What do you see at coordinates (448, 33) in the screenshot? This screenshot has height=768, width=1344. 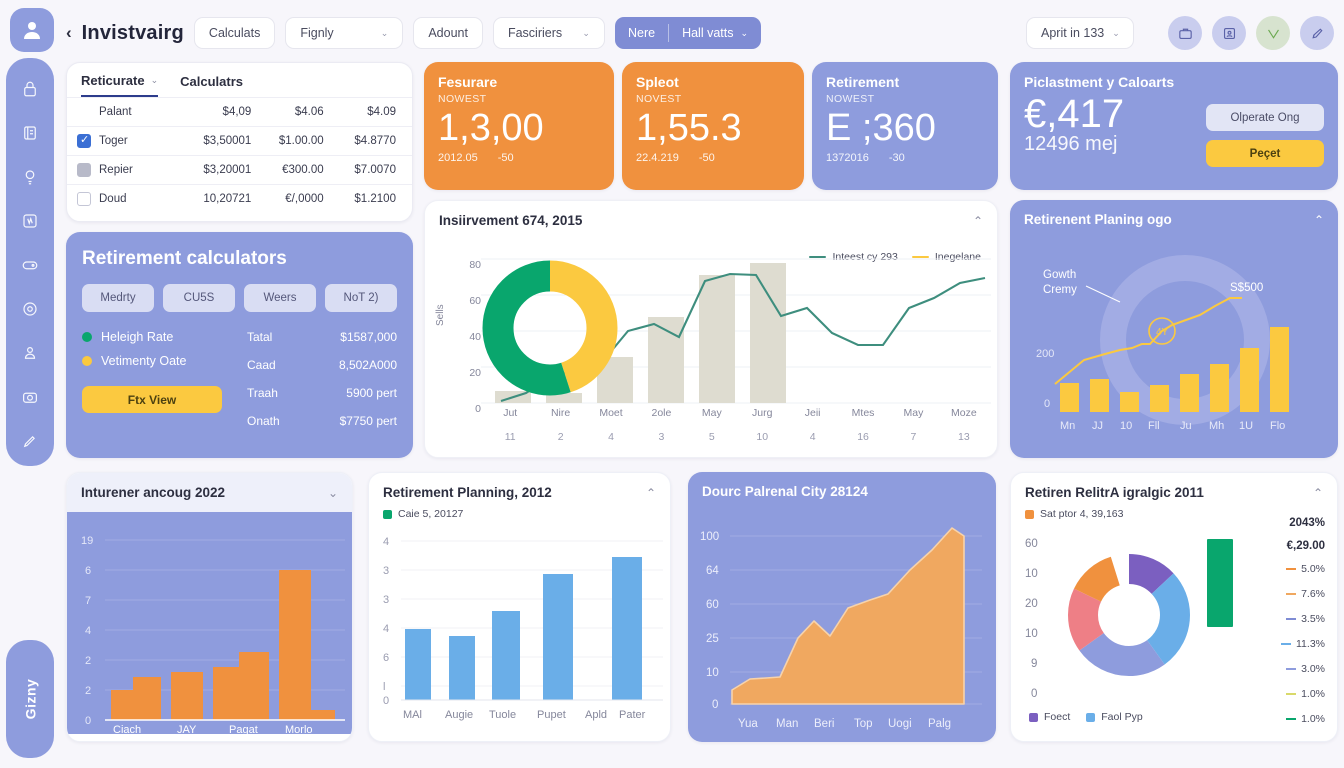 I see `toolbar-button-adount: Adount` at bounding box center [448, 33].